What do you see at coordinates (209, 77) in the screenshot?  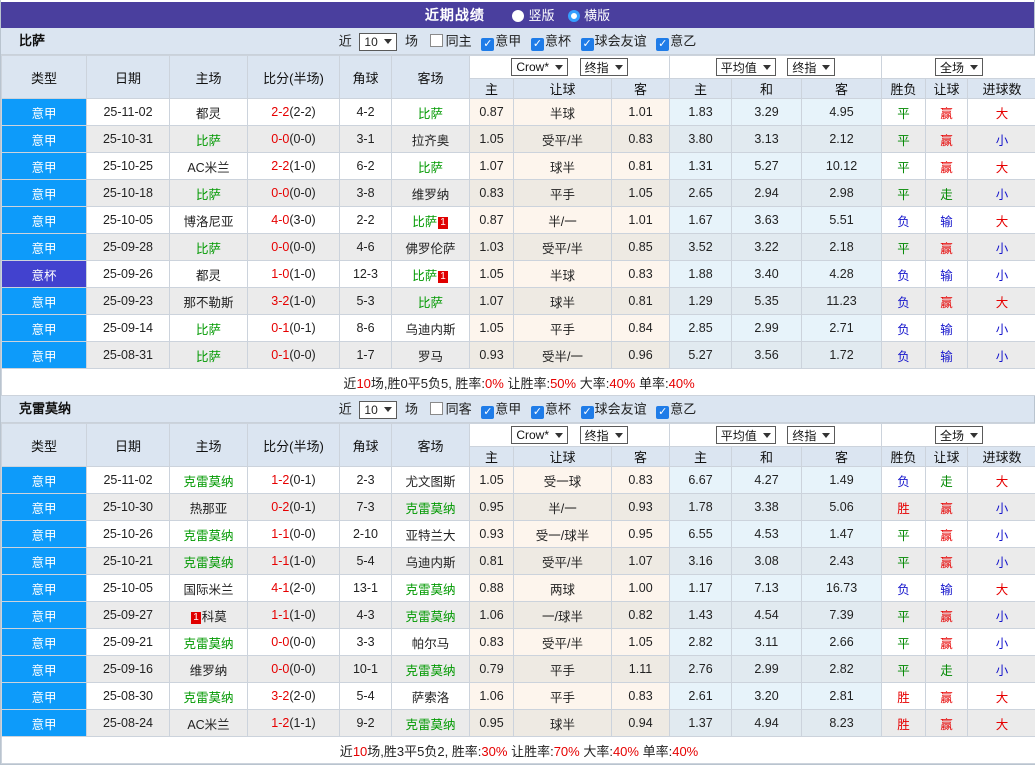 I see `col-home: 主场` at bounding box center [209, 77].